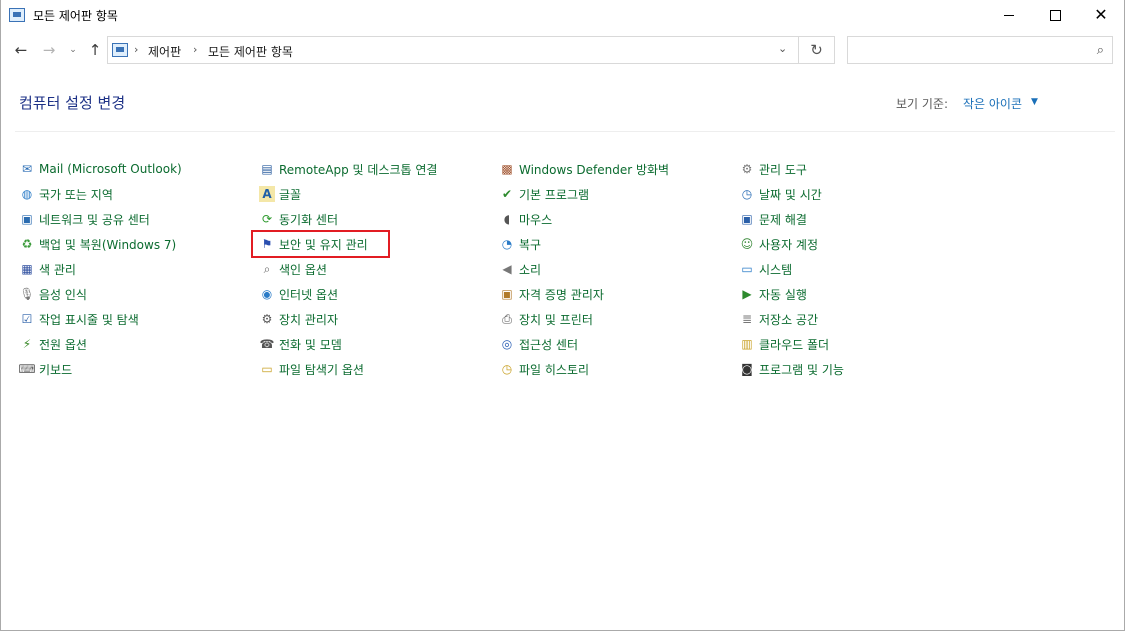 The image size is (1125, 632). Describe the element at coordinates (66, 194) in the screenshot. I see `item-region: ◍ 국가 또는 지역` at that location.